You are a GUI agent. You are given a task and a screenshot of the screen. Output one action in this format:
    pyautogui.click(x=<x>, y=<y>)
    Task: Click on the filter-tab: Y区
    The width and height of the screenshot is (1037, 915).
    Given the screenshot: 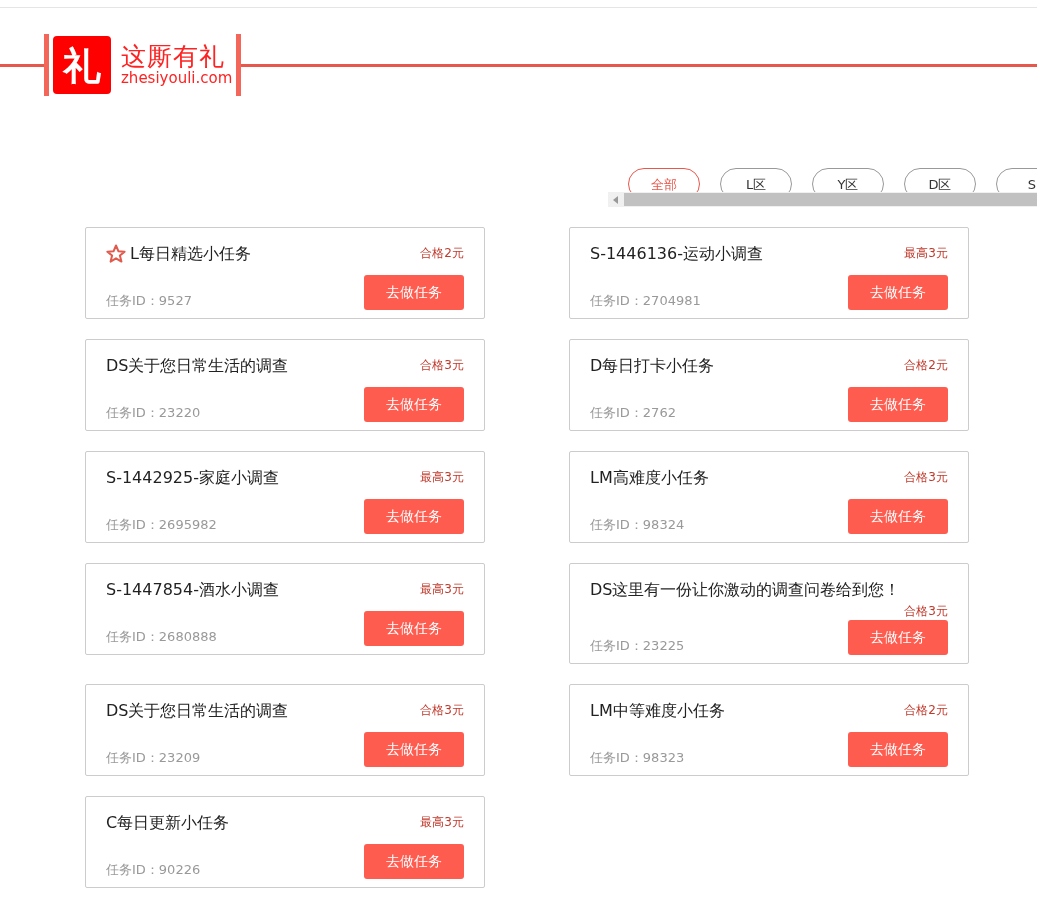 What is the action you would take?
    pyautogui.click(x=848, y=180)
    